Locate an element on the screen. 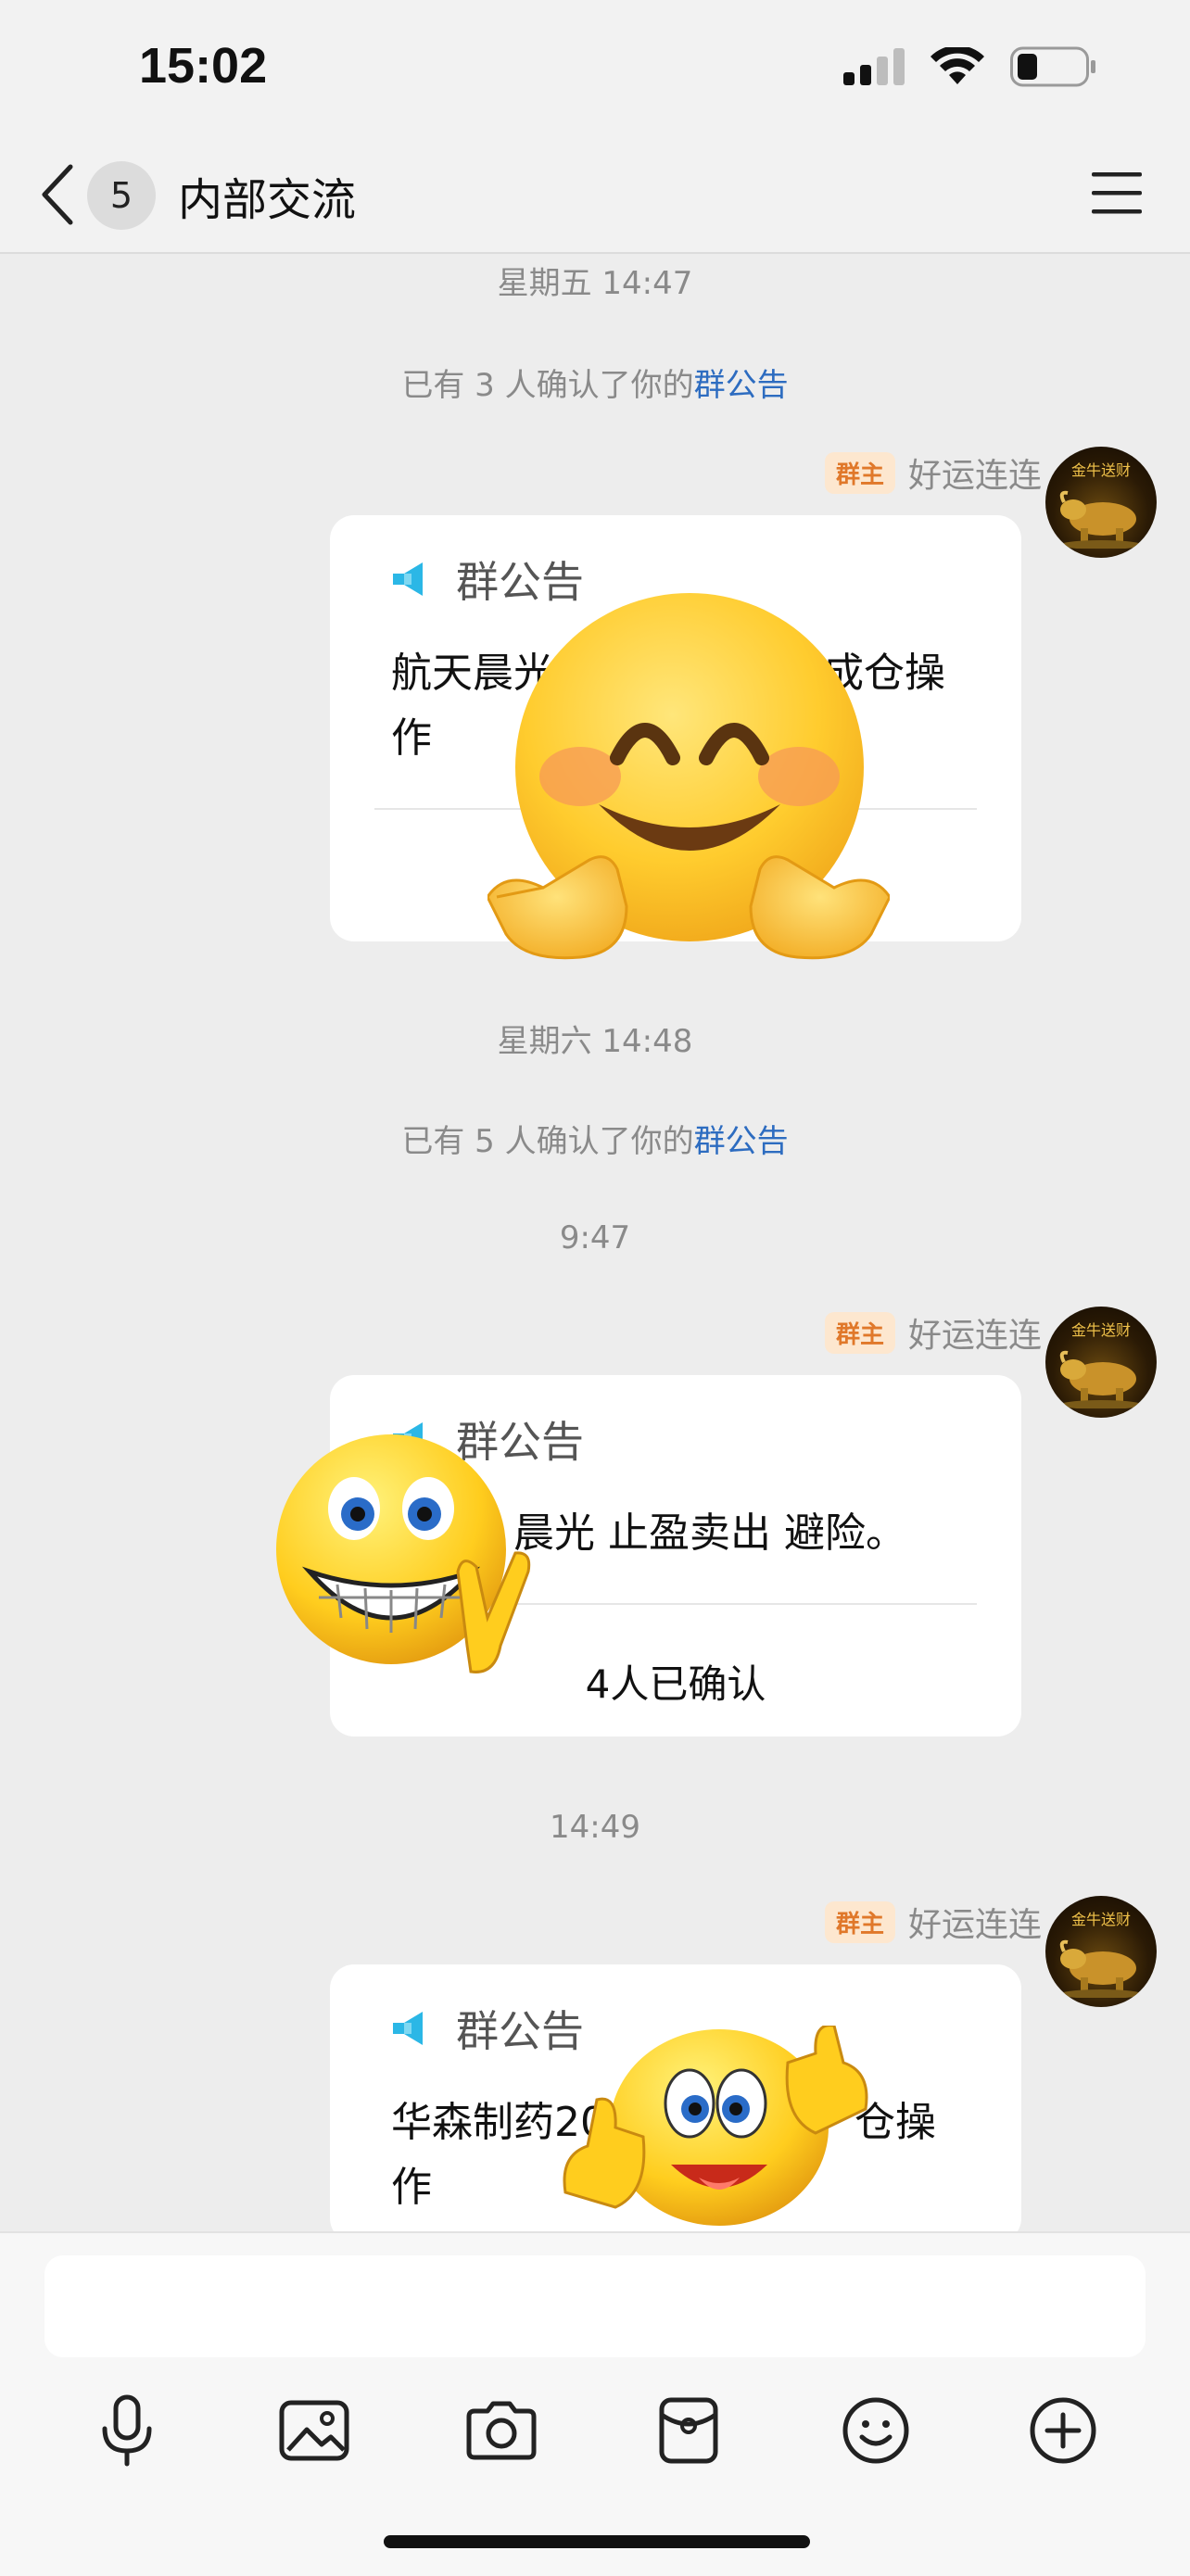 The image size is (1190, 2576). time-separator: 9:47 is located at coordinates (595, 1237).